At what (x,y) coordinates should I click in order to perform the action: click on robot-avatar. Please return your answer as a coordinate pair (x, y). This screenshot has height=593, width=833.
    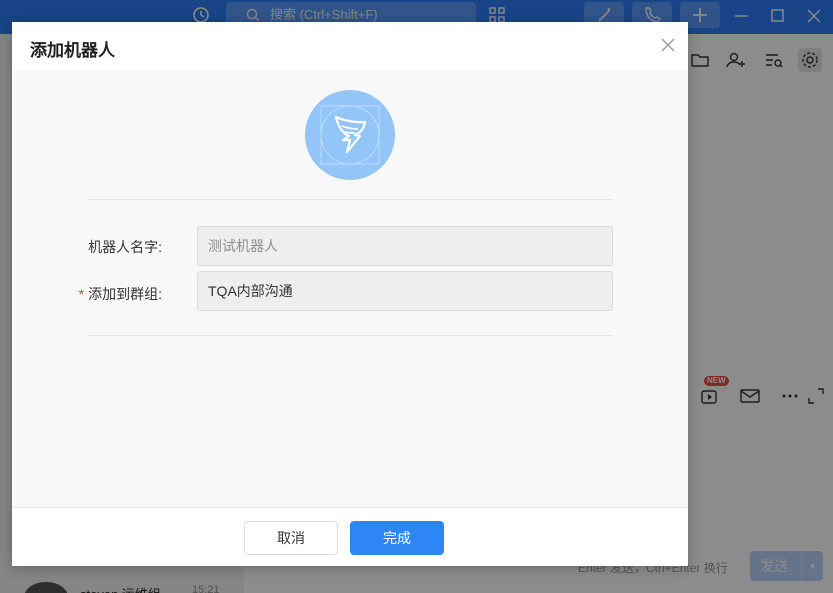
    Looking at the image, I should click on (350, 135).